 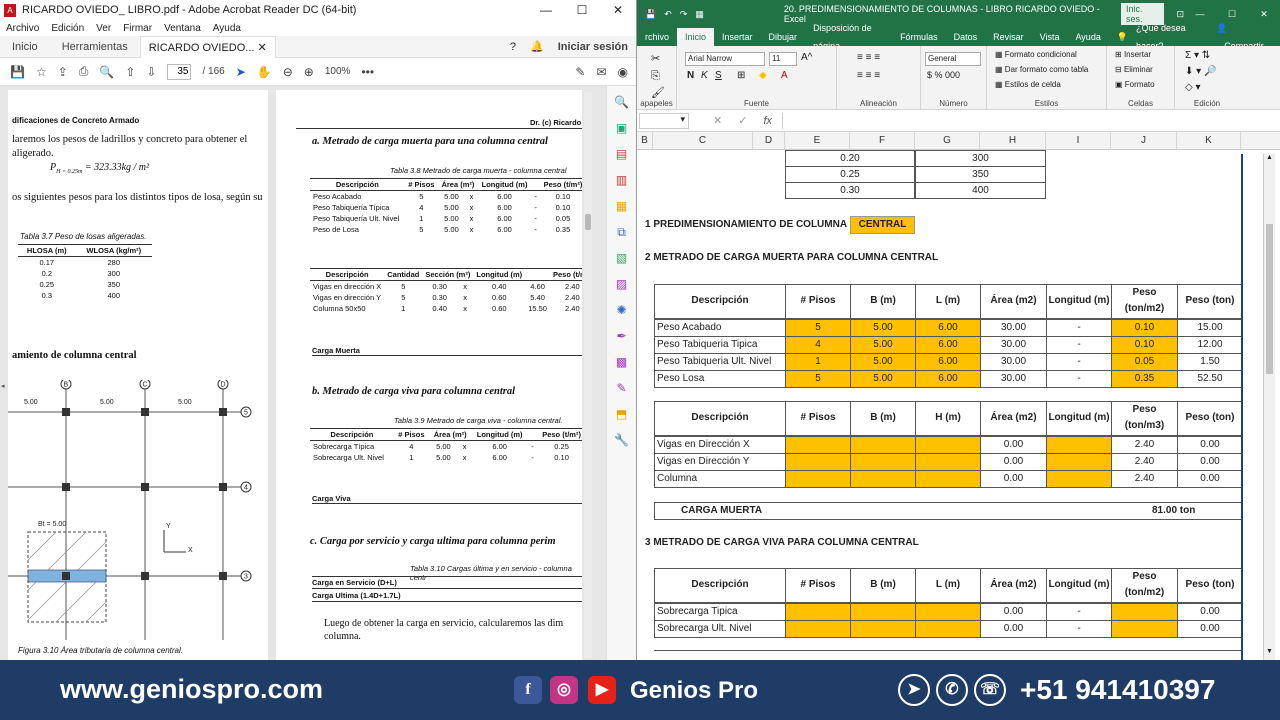 What do you see at coordinates (720, 445) in the screenshot?
I see `row-label-cell: Vigas en Dirección X` at bounding box center [720, 445].